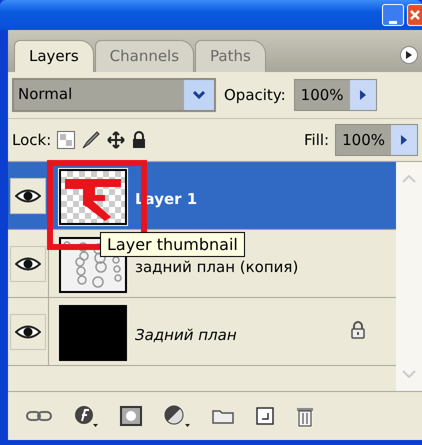 This screenshot has width=422, height=445. I want to click on brush-icon, so click(91, 140).